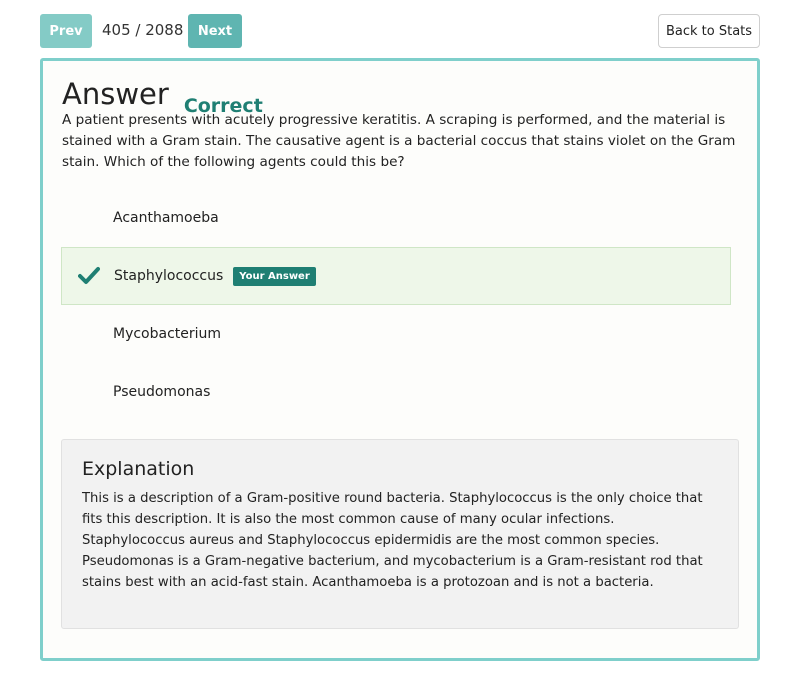 Image resolution: width=800 pixels, height=685 pixels. What do you see at coordinates (143, 30) in the screenshot?
I see `page-counter: 405 / 2088` at bounding box center [143, 30].